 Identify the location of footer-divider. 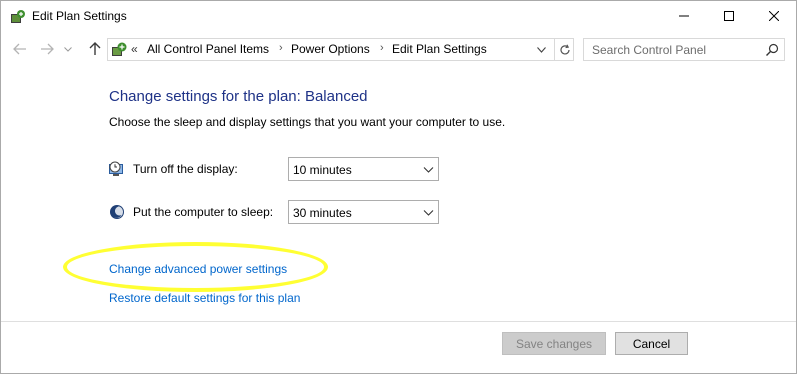
(398, 321).